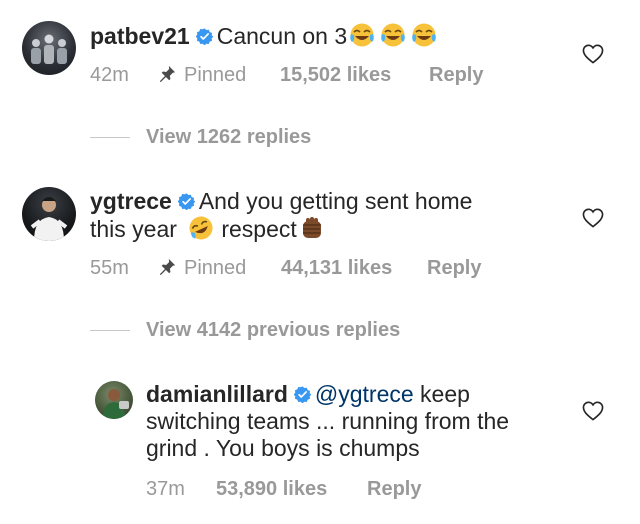 The image size is (640, 524). Describe the element at coordinates (131, 201) in the screenshot. I see `username-ygtrece: ygtrece` at that location.